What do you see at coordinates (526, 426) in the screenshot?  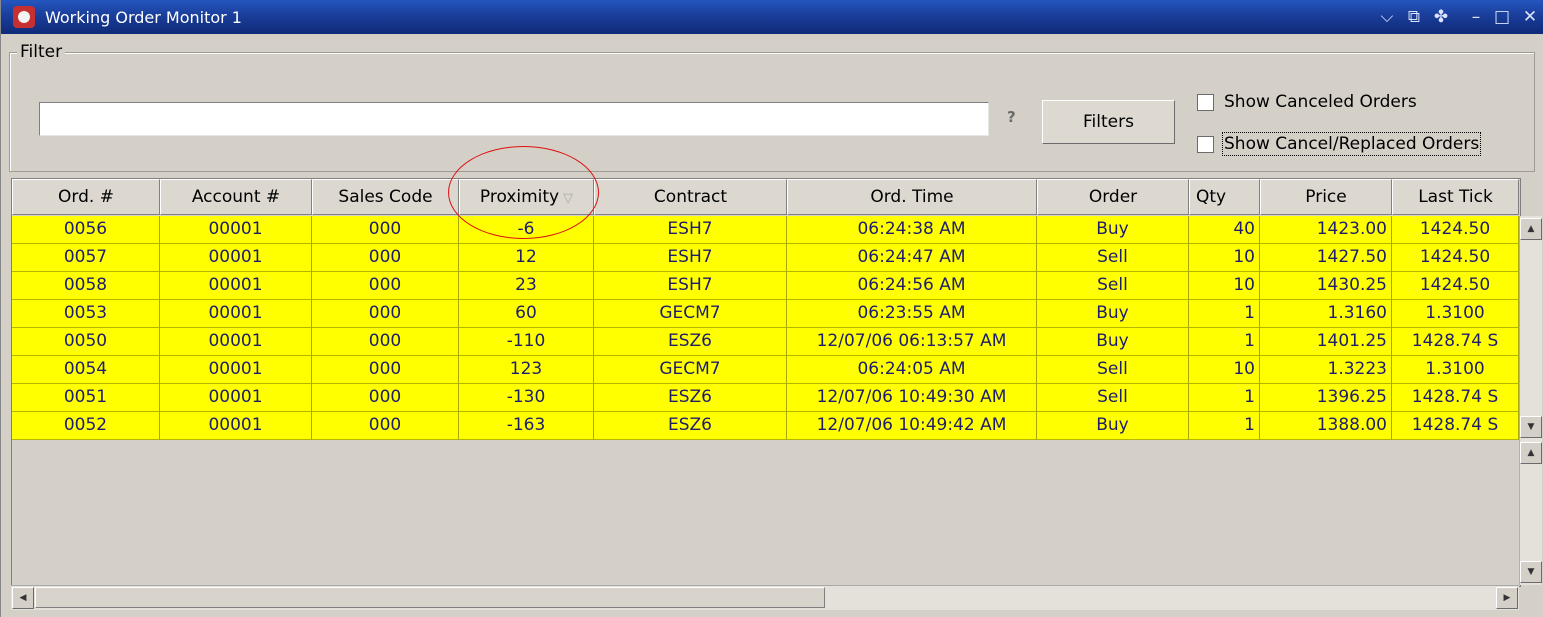 I see `cell-proximity: -163` at bounding box center [526, 426].